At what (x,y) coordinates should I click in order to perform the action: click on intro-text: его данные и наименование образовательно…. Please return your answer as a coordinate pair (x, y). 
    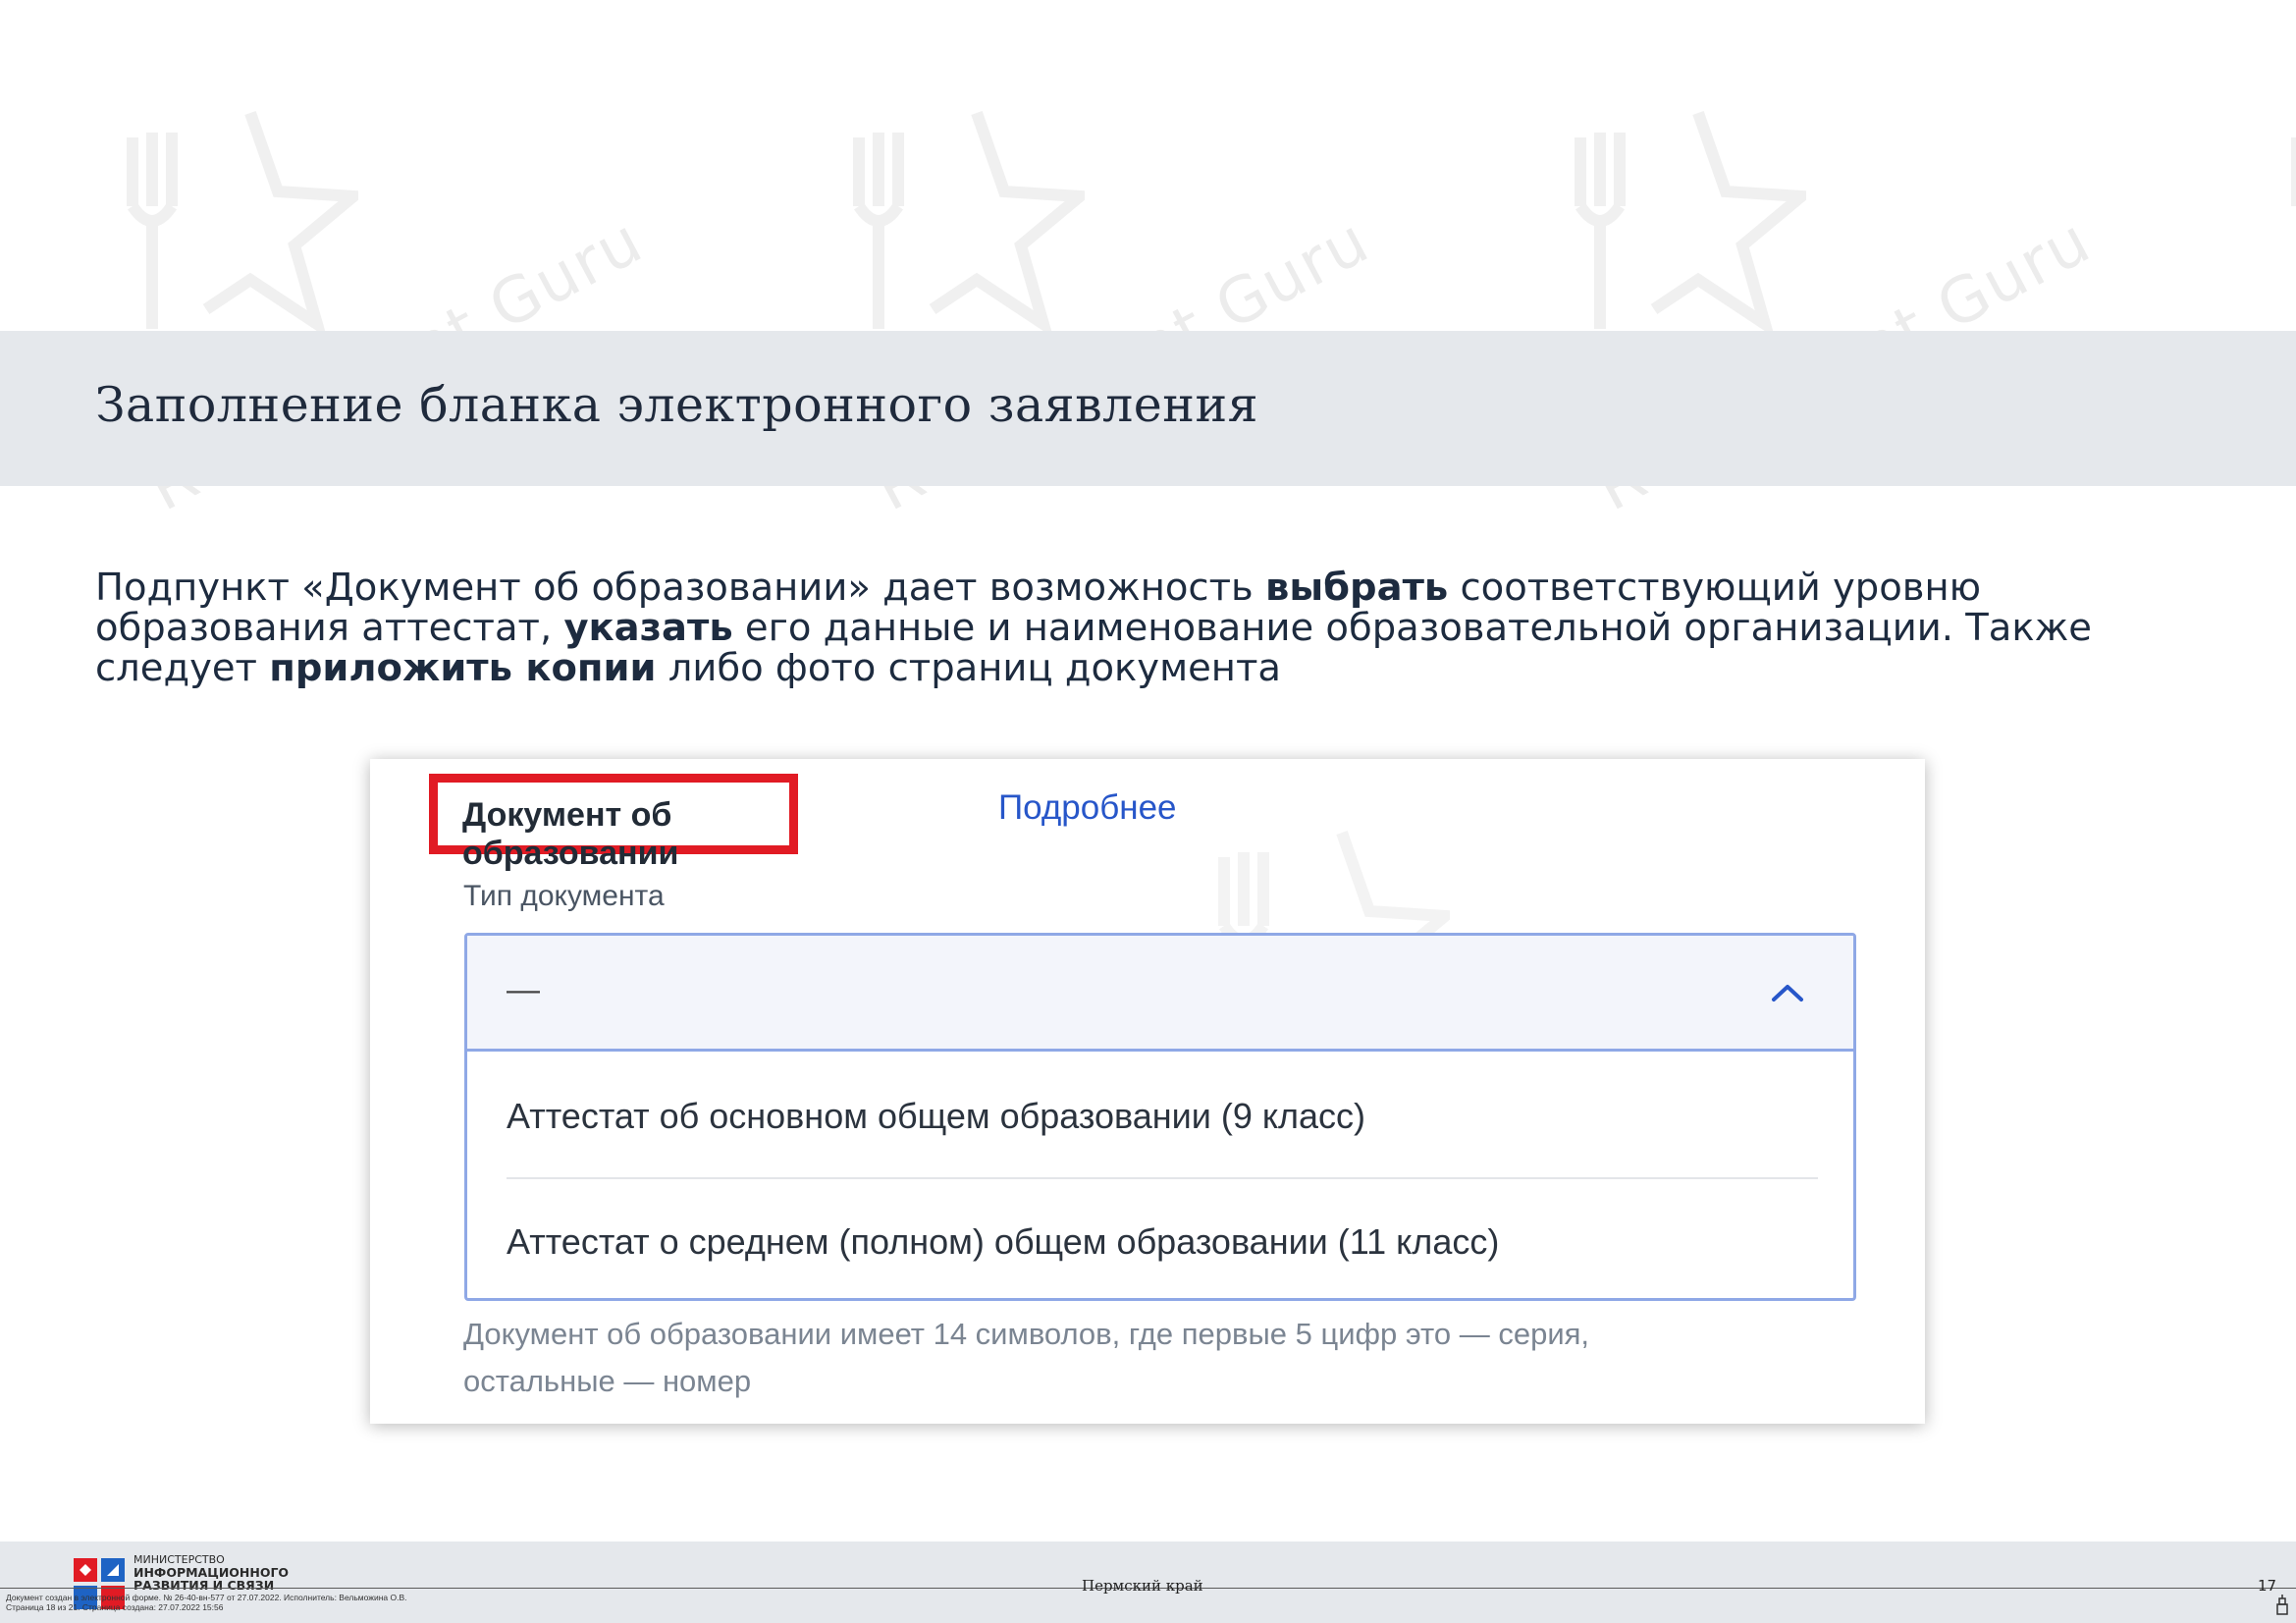
    Looking at the image, I should click on (1412, 628).